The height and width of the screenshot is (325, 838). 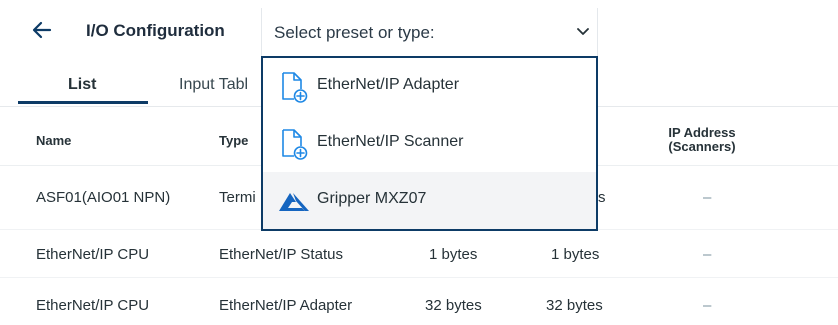 I want to click on cell-output-size: 1 bytes, so click(x=575, y=254).